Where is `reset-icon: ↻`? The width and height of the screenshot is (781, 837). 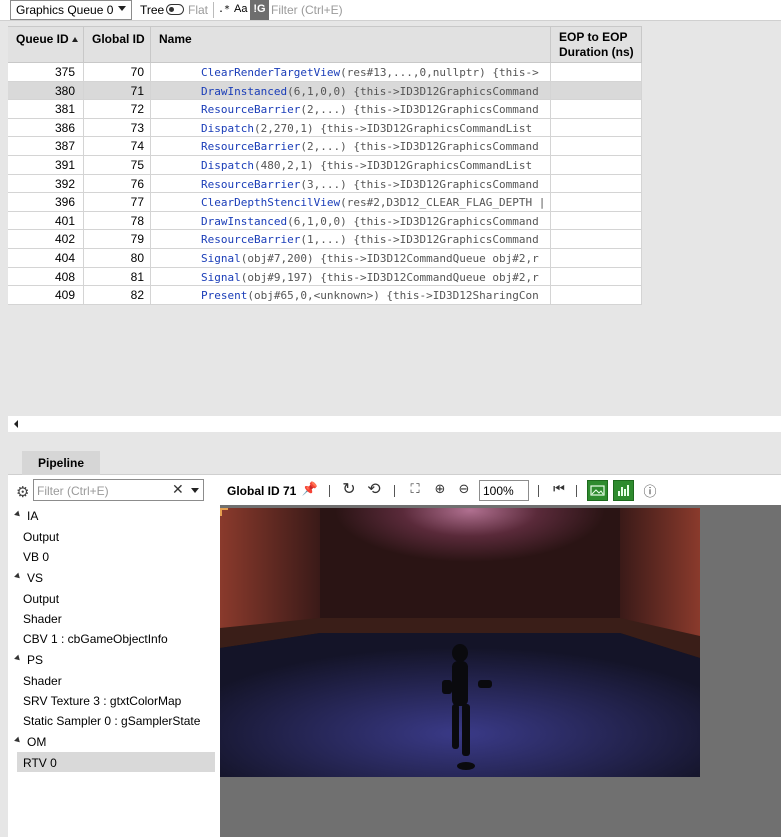
reset-icon: ↻ is located at coordinates (349, 489).